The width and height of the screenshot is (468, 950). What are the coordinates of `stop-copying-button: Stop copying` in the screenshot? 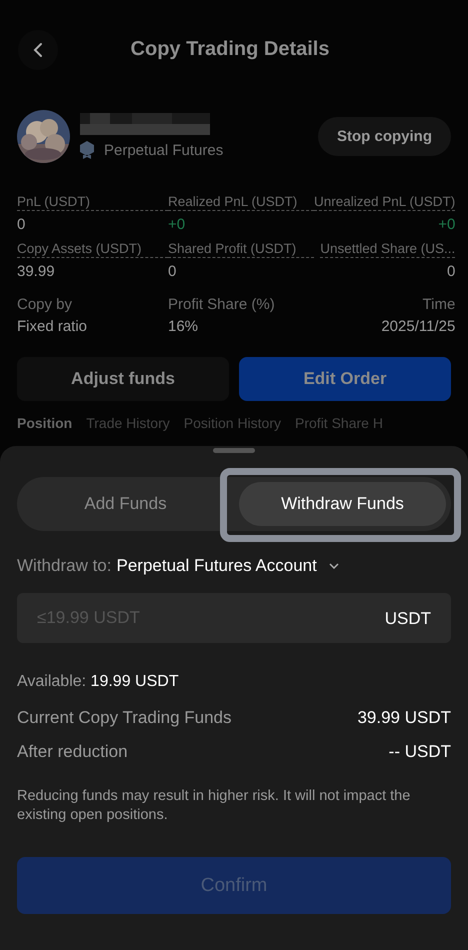 It's located at (384, 136).